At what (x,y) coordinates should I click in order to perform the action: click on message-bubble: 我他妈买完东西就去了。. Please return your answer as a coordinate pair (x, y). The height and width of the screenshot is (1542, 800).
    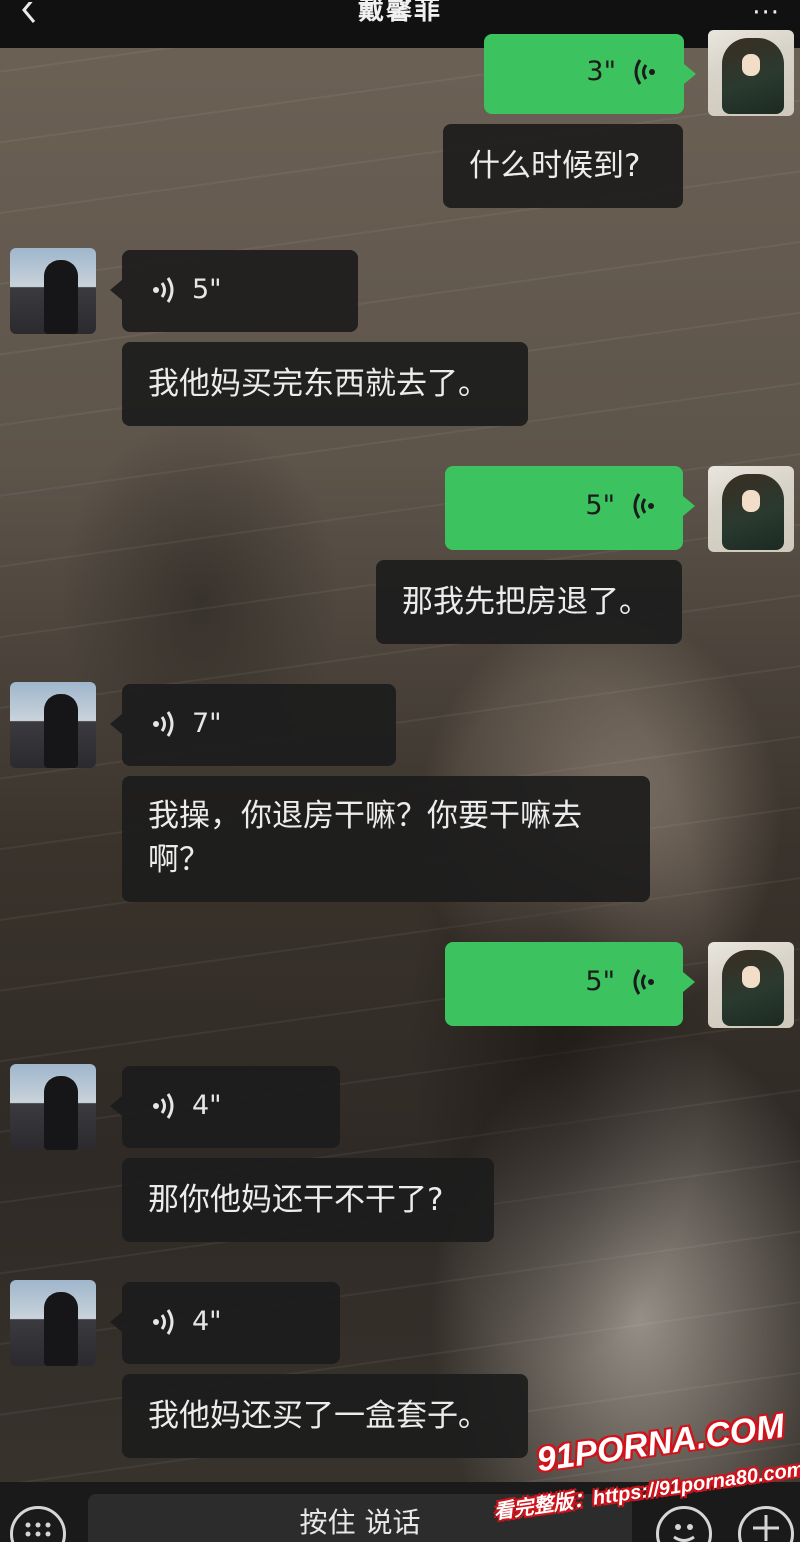
    Looking at the image, I should click on (325, 384).